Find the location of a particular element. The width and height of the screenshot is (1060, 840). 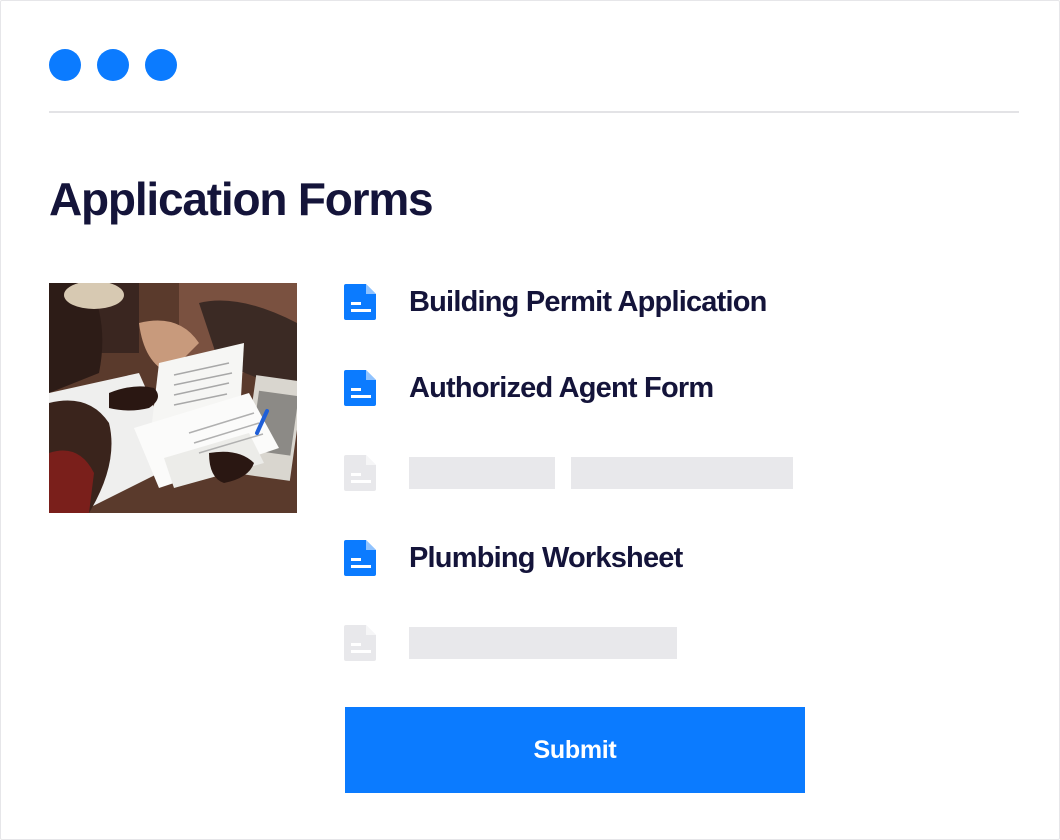

form-item-authorized-agent: Authorized Agent Form is located at coordinates (529, 388).